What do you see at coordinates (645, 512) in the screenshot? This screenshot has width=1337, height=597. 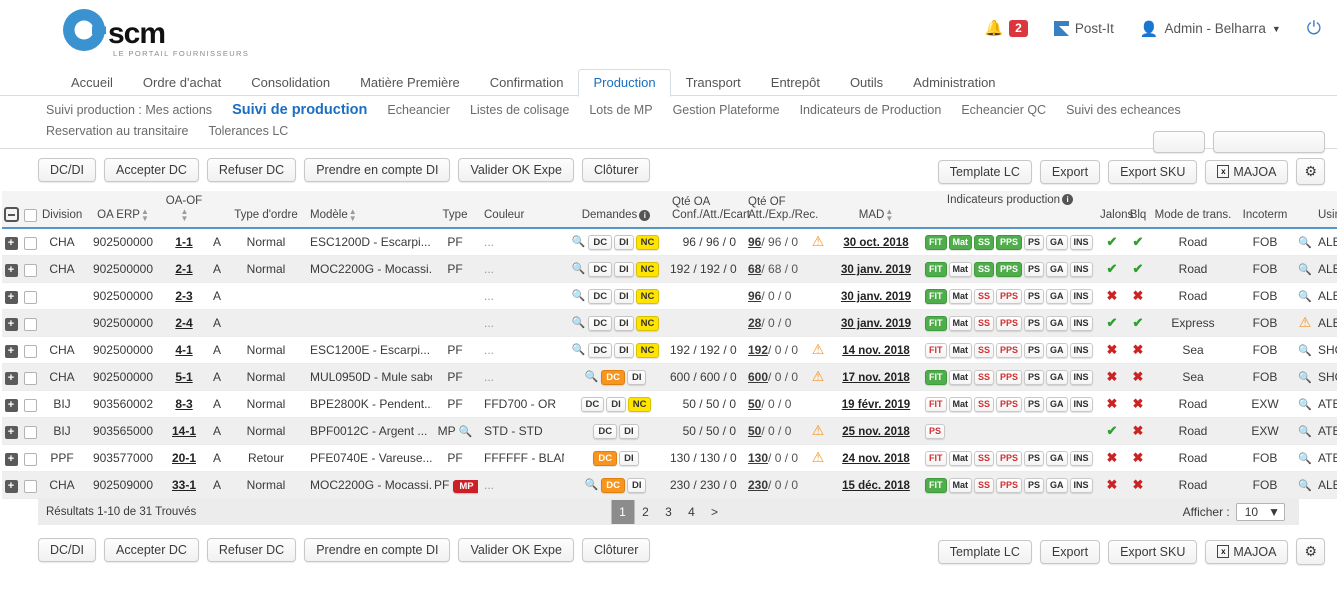 I see `page-button-2: 2` at bounding box center [645, 512].